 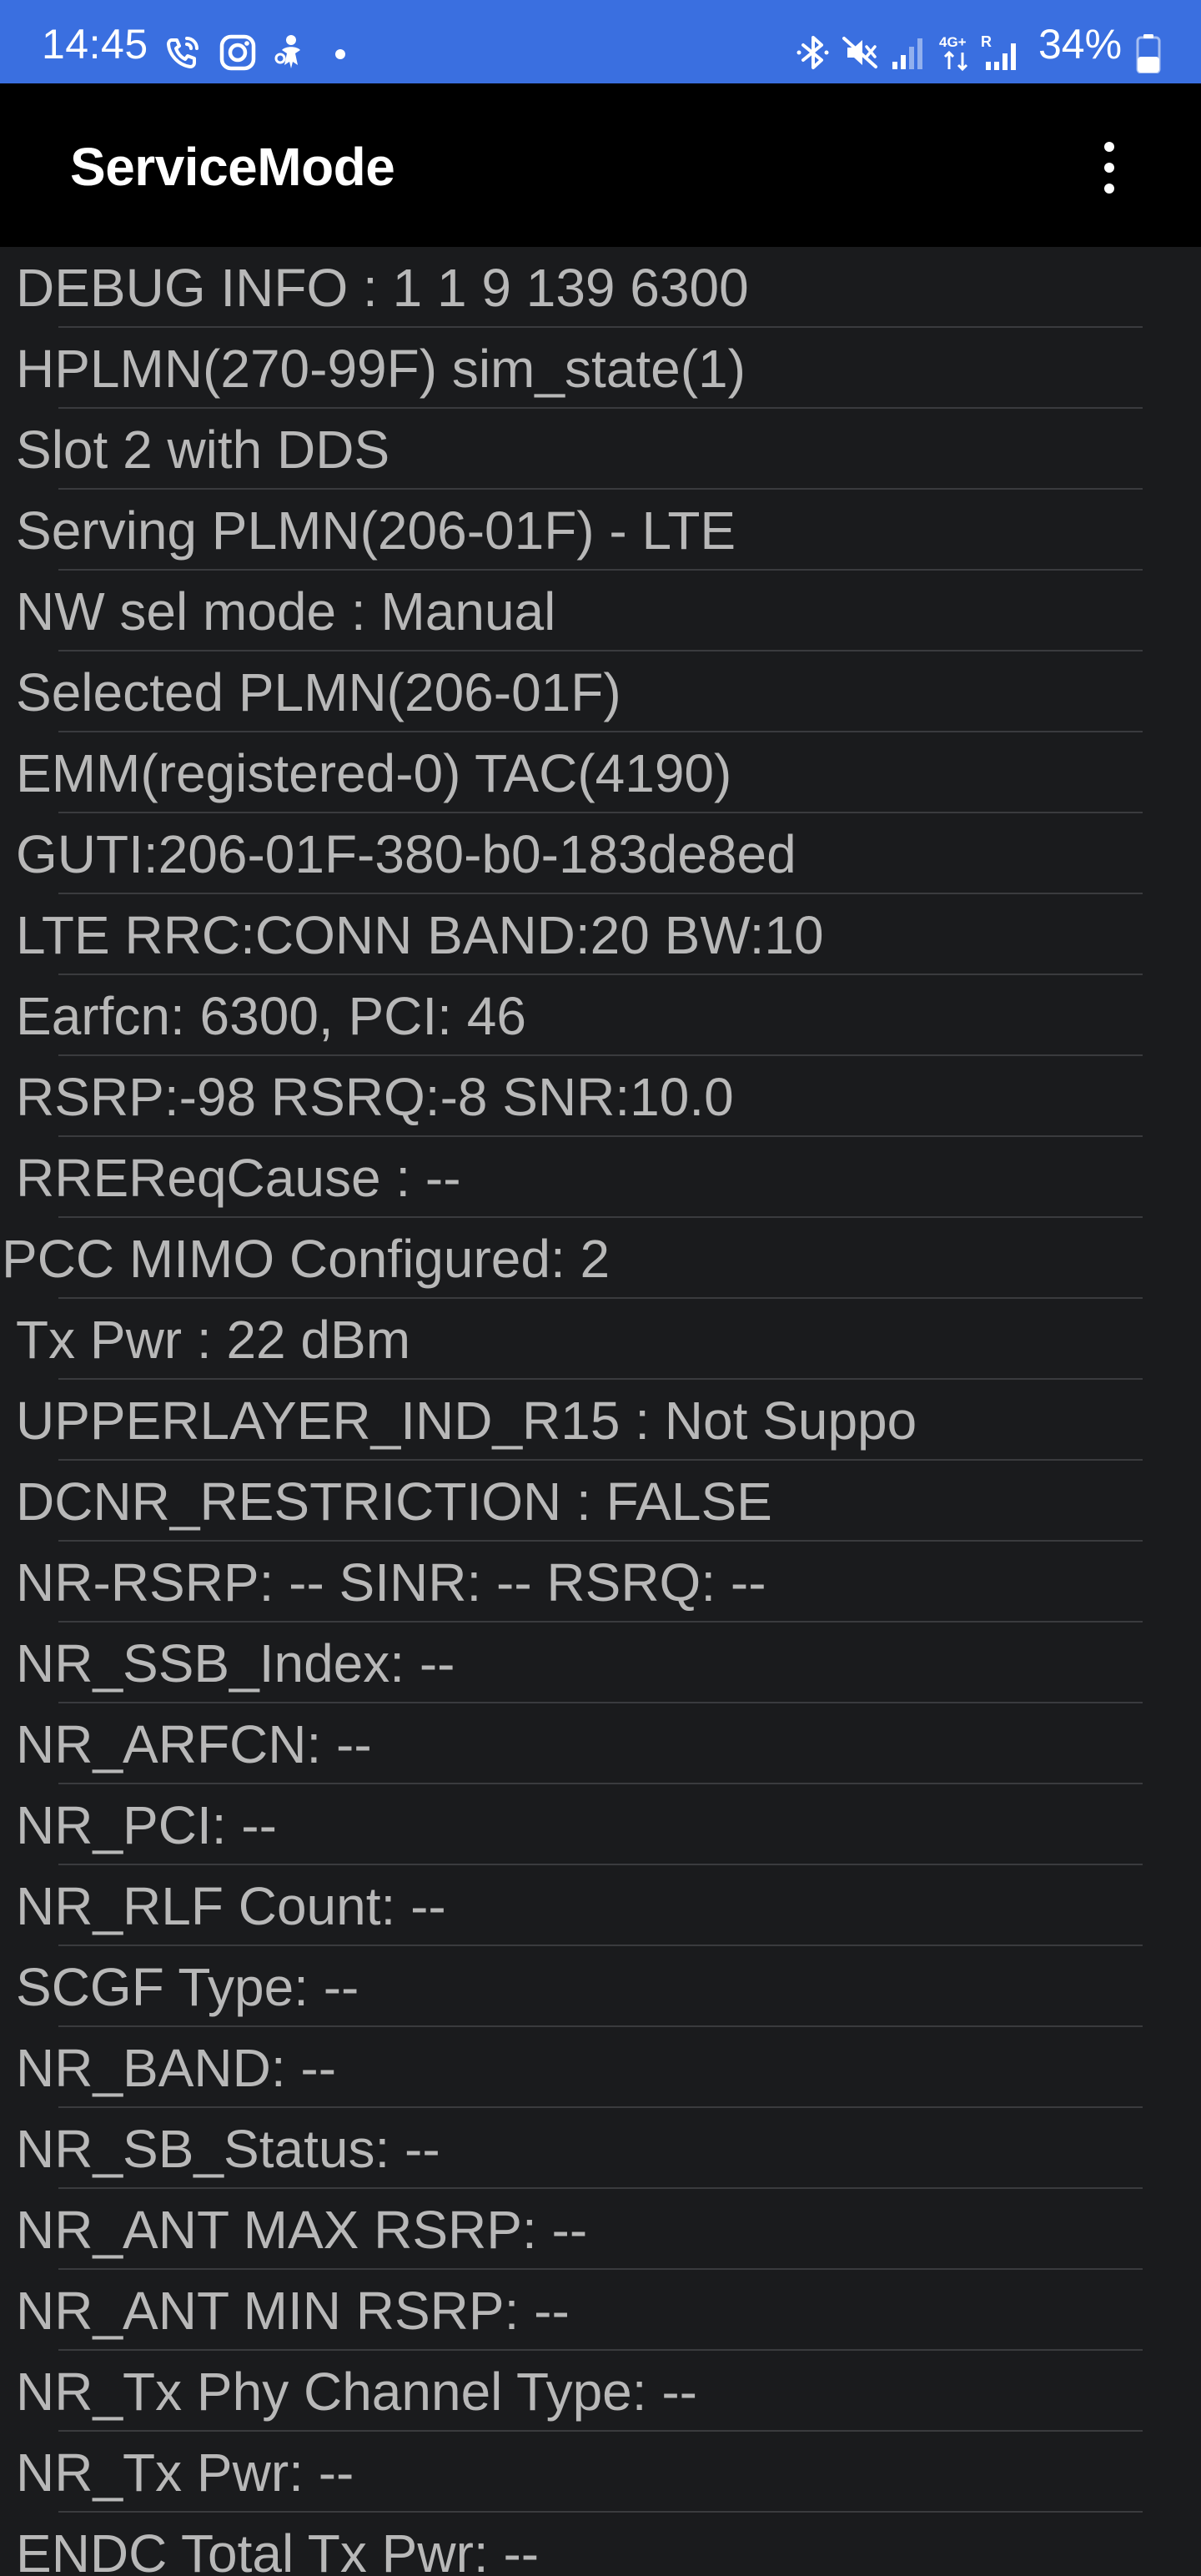 What do you see at coordinates (271, 1016) in the screenshot?
I see `info-row-text: Earfcn: 6300, PCI: 46` at bounding box center [271, 1016].